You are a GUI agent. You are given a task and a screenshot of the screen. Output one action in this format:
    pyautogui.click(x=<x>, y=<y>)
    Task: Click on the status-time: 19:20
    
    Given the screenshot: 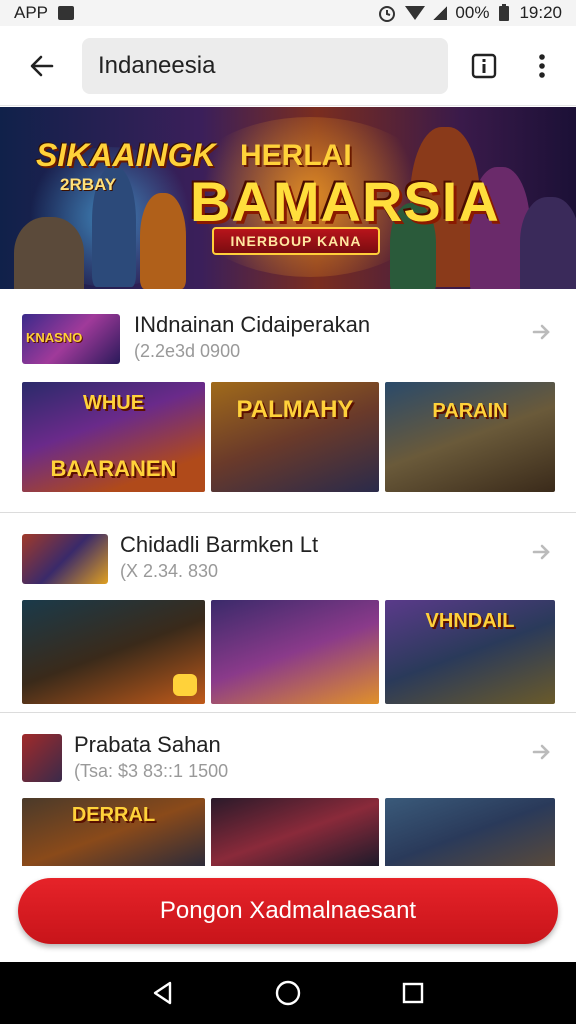 What is the action you would take?
    pyautogui.click(x=540, y=12)
    